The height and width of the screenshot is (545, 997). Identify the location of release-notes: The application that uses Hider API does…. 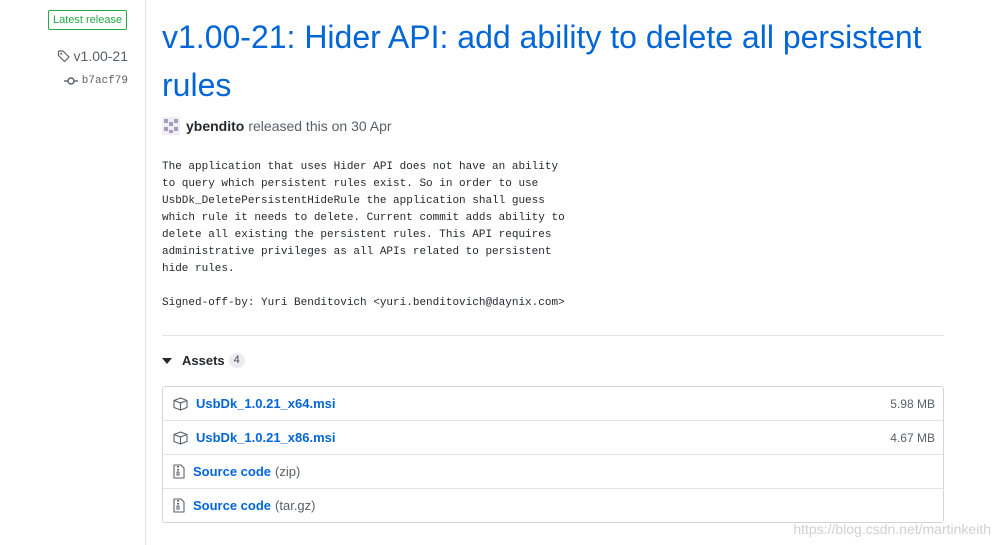
(363, 235).